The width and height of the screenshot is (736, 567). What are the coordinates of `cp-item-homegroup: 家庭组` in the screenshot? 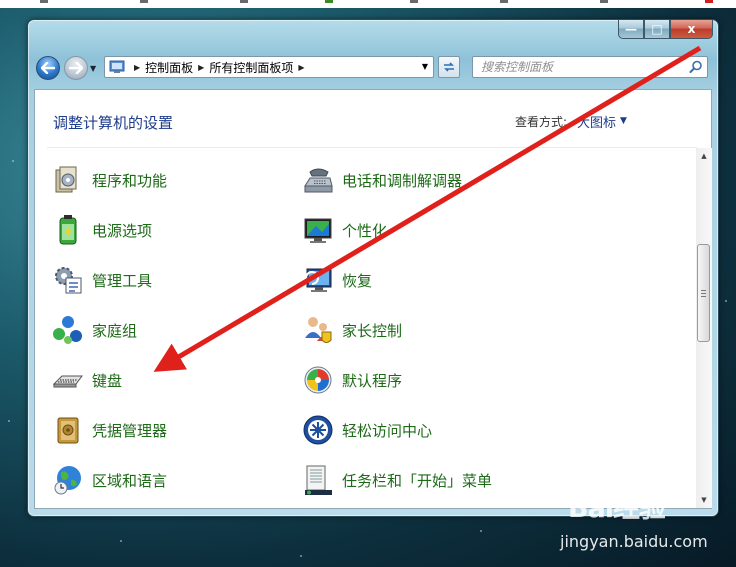 It's located at (176, 330).